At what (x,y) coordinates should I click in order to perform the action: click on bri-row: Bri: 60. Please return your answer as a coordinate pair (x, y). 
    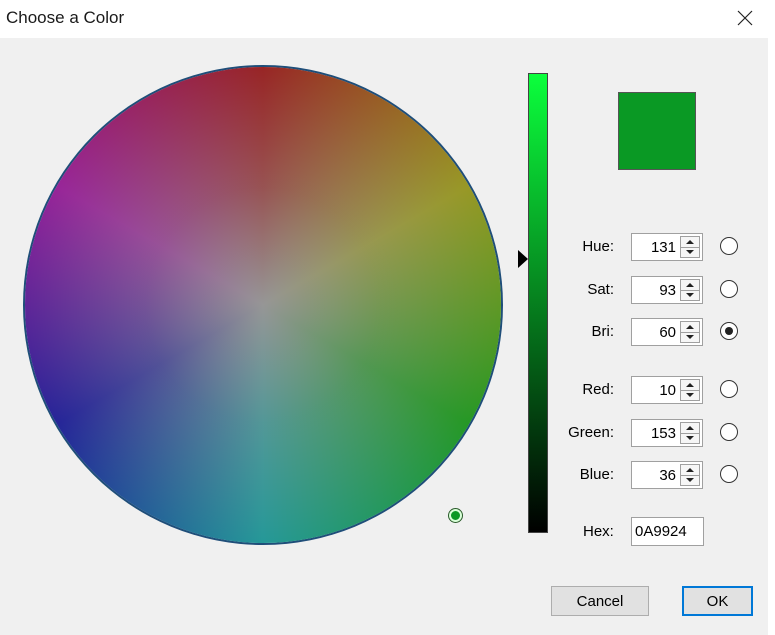
    Looking at the image, I should click on (660, 332).